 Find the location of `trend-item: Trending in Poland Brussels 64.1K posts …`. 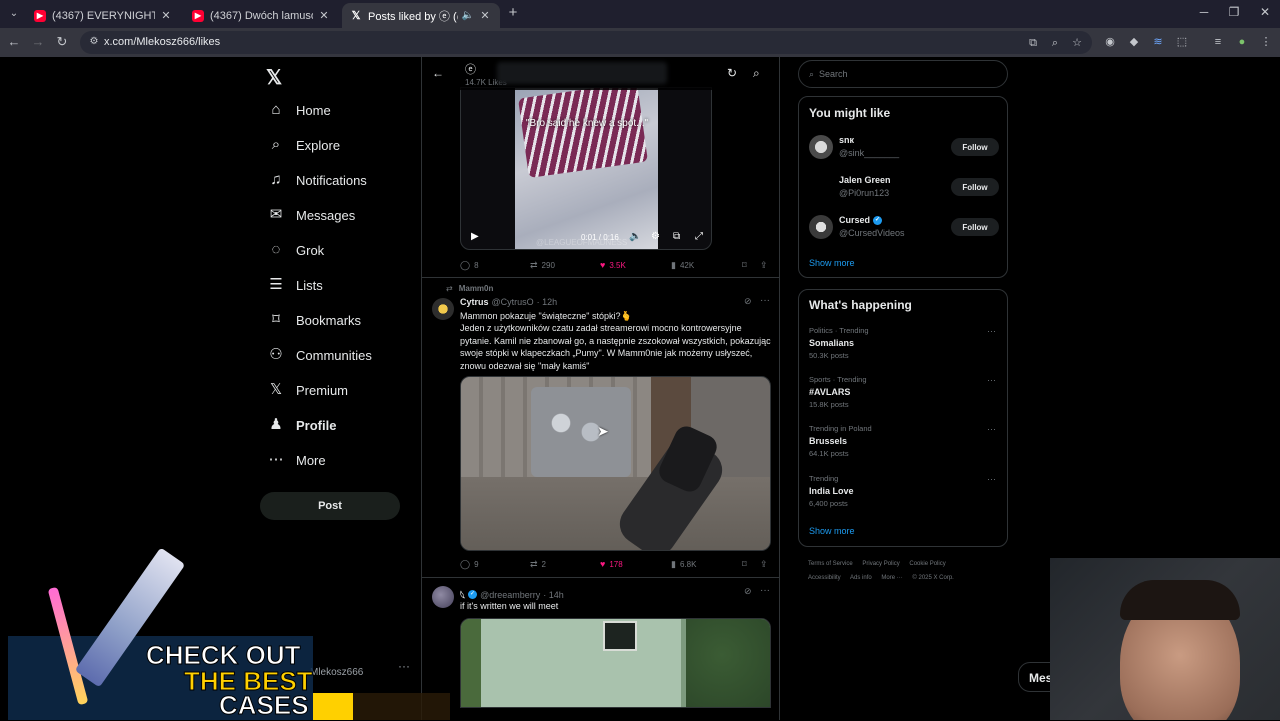

trend-item: Trending in Poland Brussels 64.1K posts … is located at coordinates (904, 444).